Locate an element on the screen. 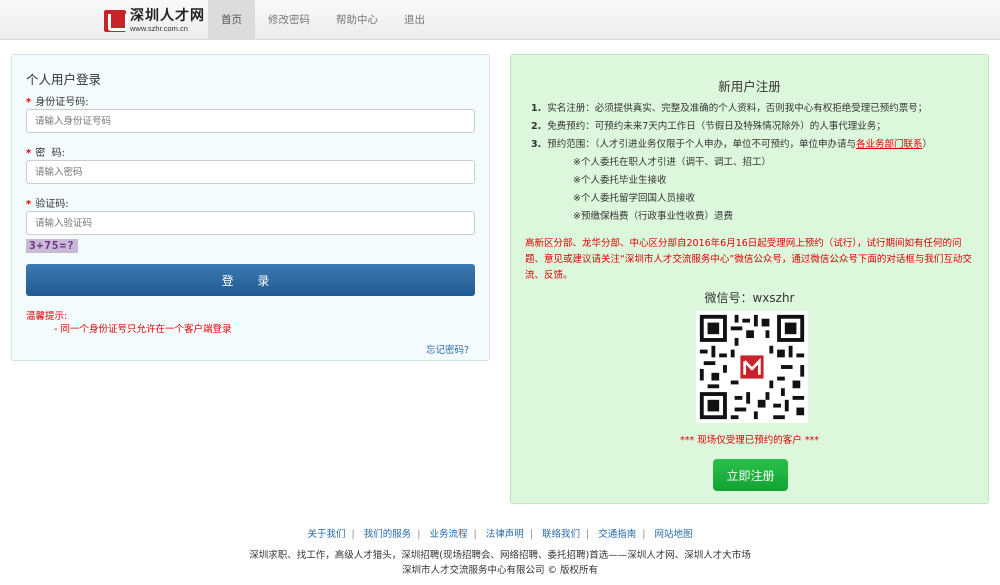 This screenshot has height=585, width=1000. nav-change-password: 修改密码 is located at coordinates (289, 20).